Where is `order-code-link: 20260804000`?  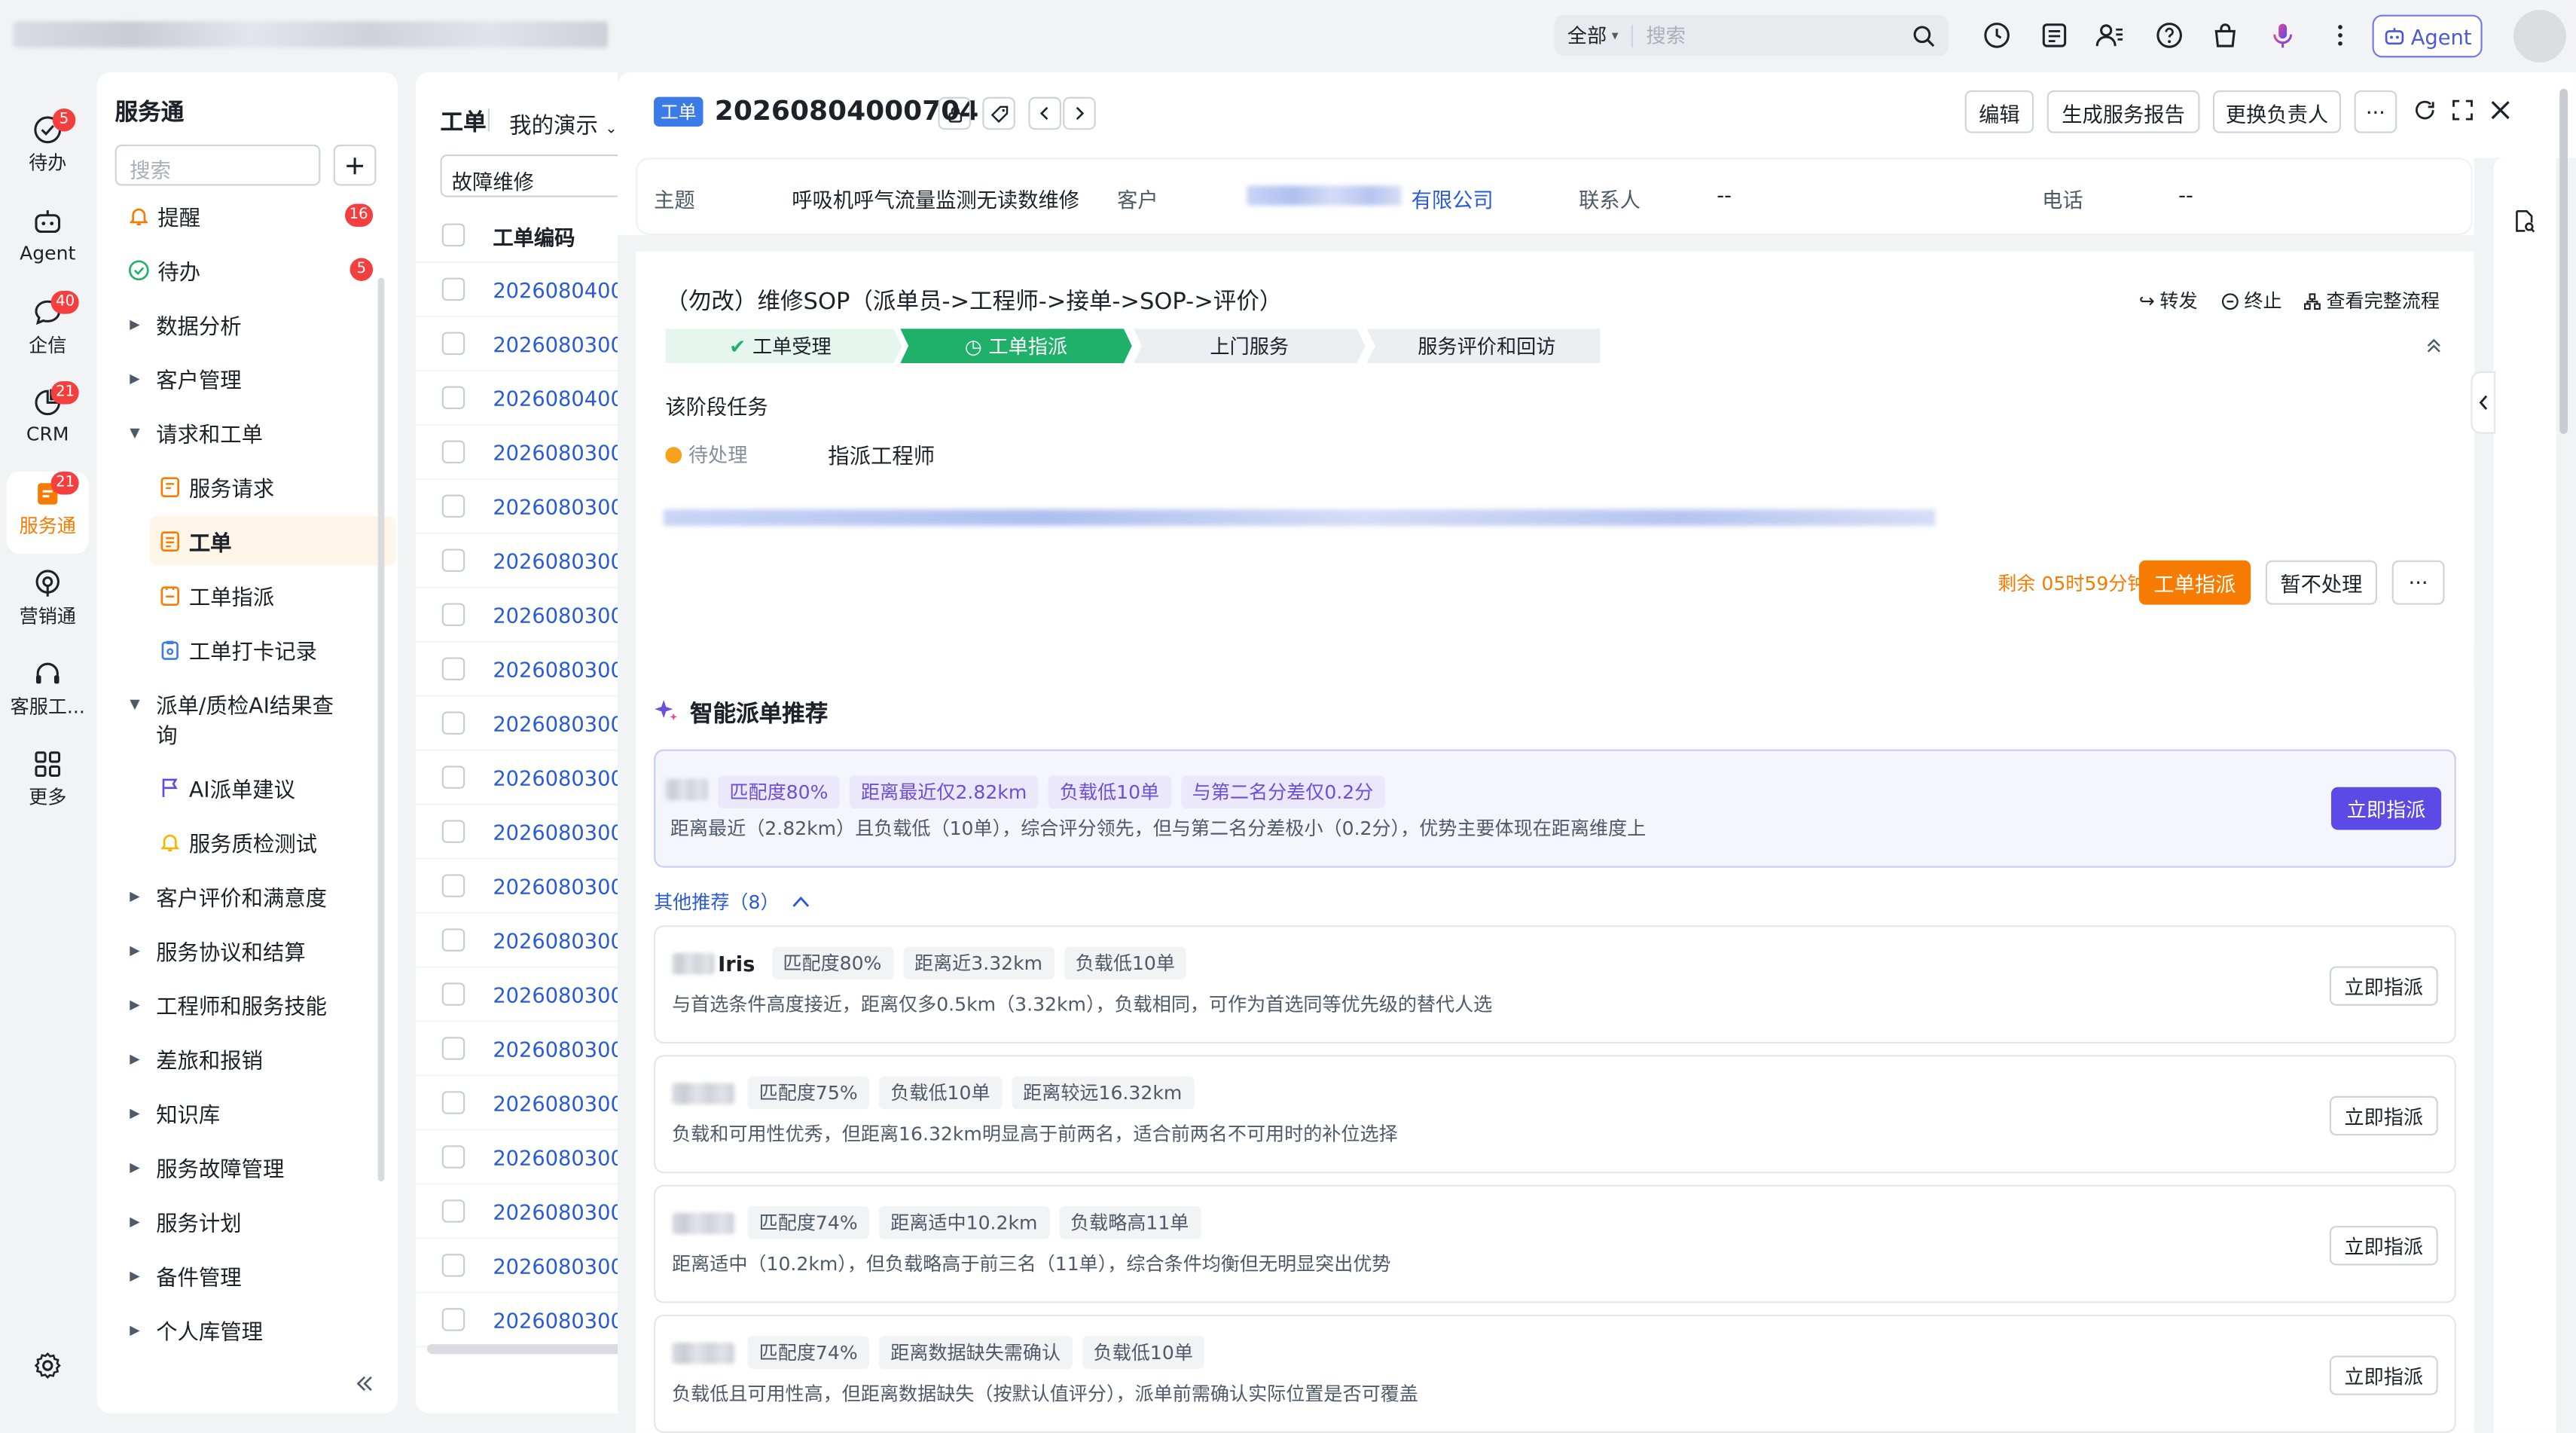
order-code-link: 20260804000 is located at coordinates (561, 397).